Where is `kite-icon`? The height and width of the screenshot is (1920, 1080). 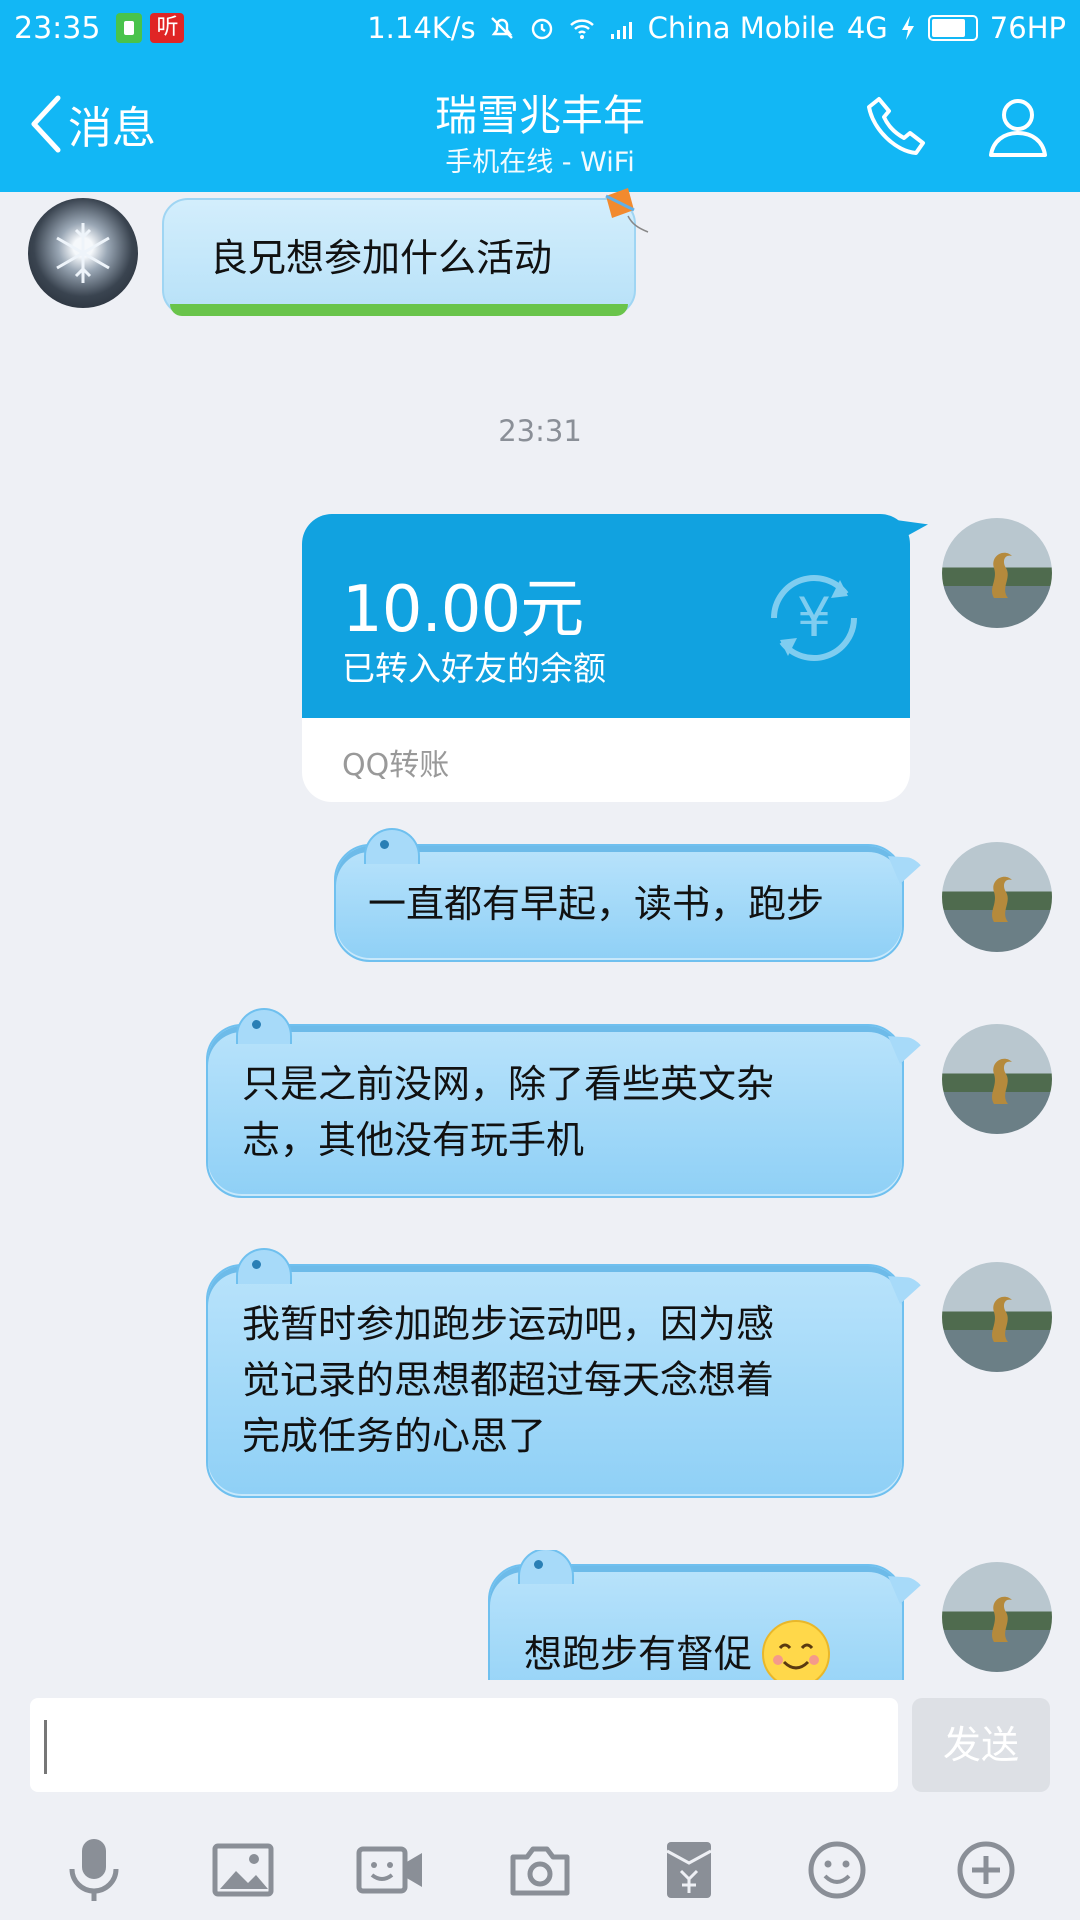 kite-icon is located at coordinates (627, 210).